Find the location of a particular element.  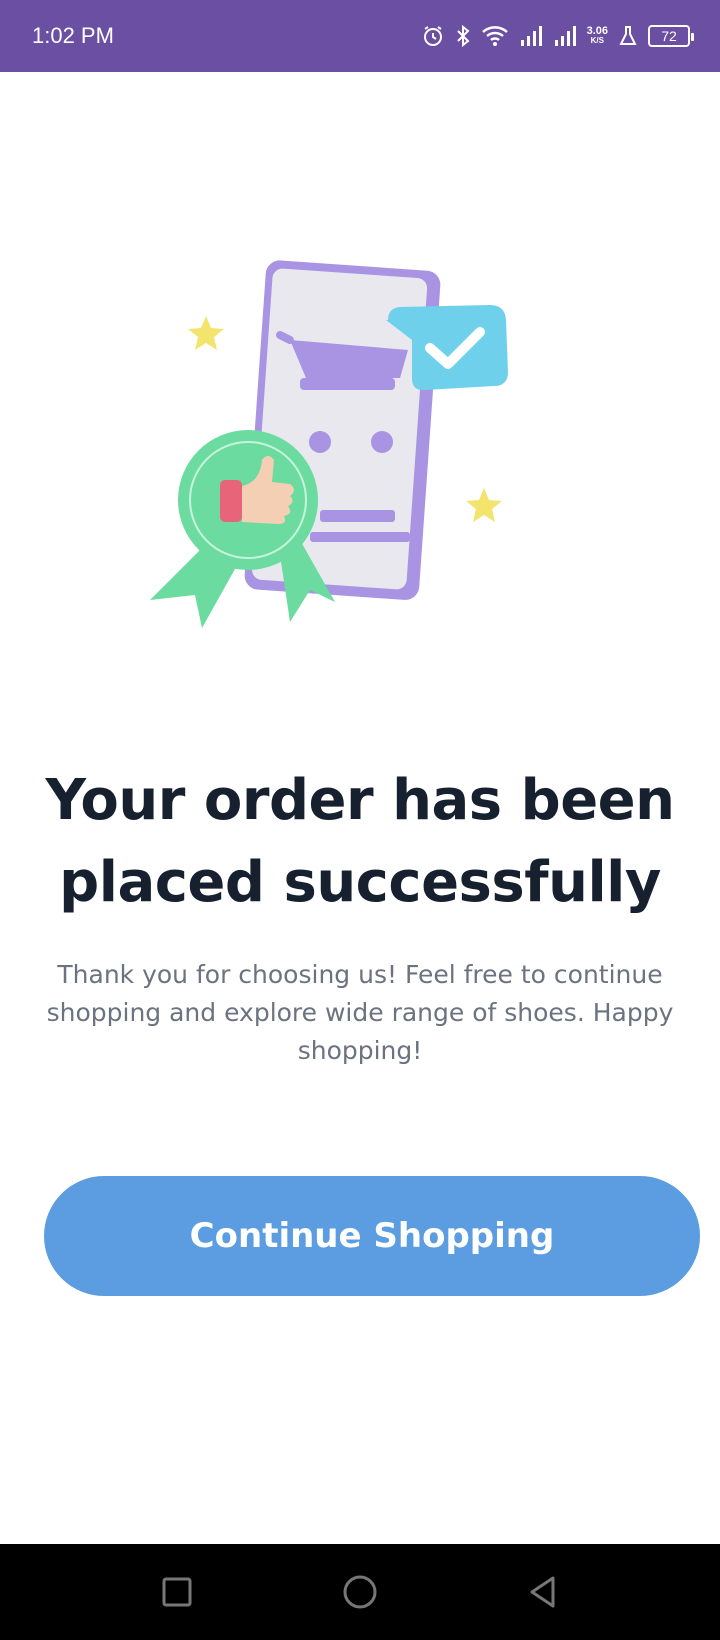

system-nav-bar is located at coordinates (360, 1592).